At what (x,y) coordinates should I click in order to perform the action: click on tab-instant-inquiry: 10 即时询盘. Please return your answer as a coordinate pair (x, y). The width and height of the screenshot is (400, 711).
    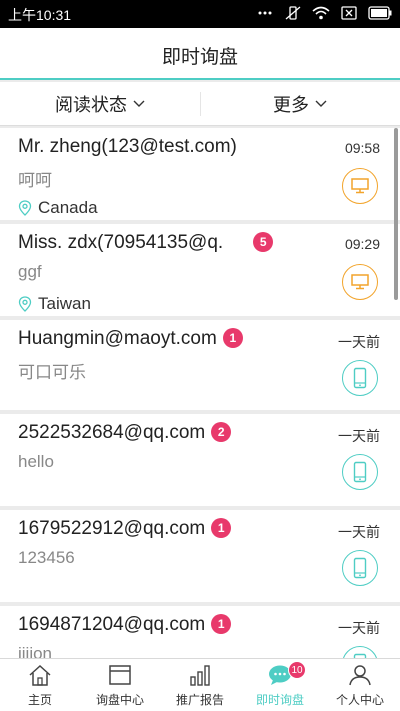
    Looking at the image, I should click on (280, 685).